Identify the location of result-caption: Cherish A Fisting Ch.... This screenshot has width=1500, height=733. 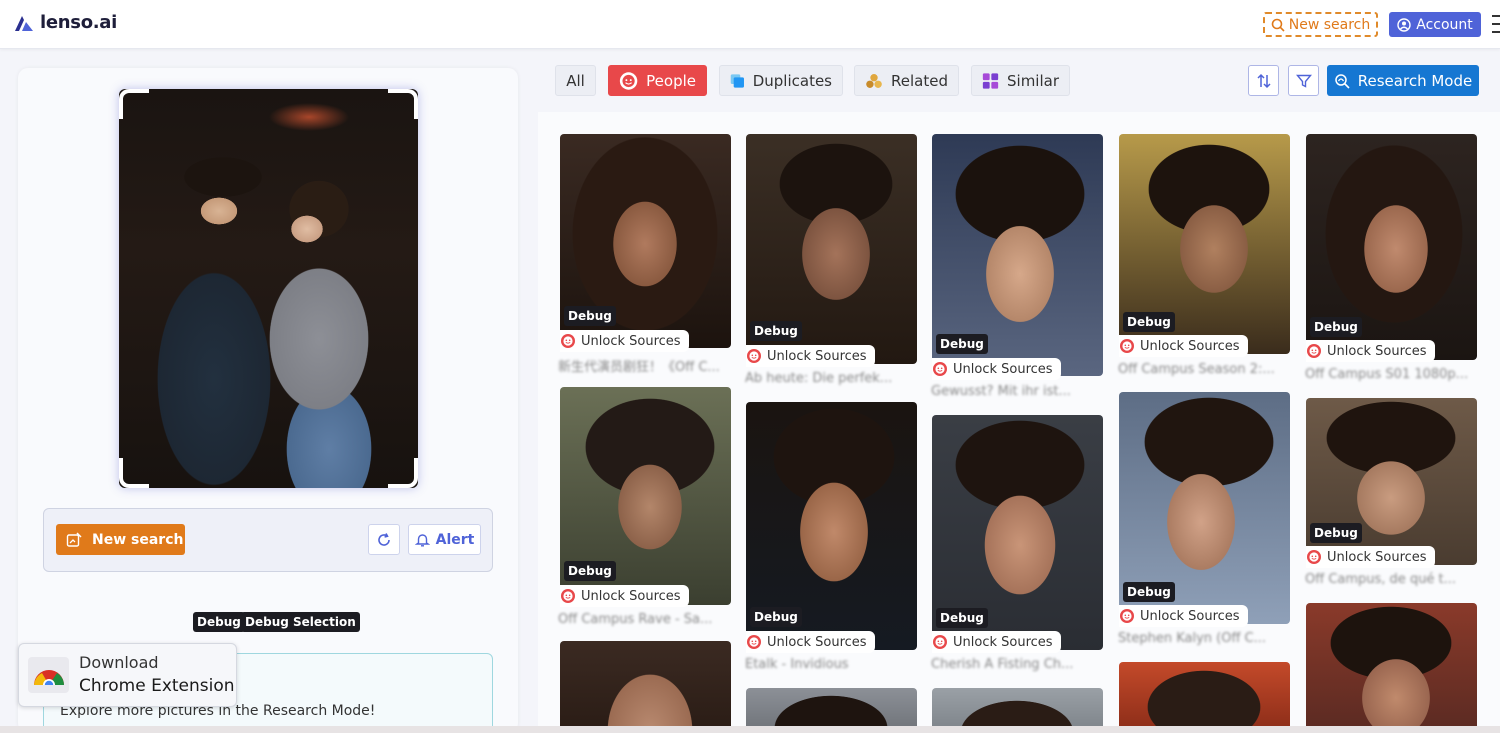
(1002, 664).